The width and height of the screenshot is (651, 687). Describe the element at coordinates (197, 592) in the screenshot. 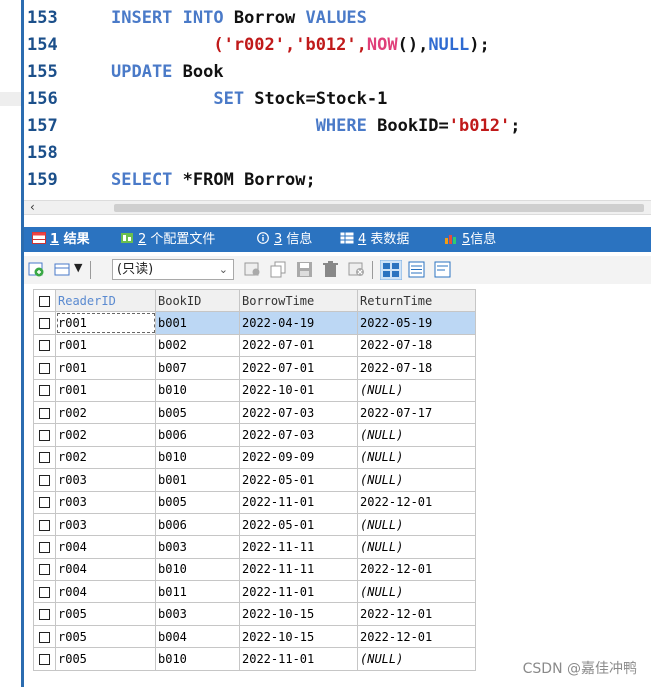

I see `cell-bookid: b011` at that location.